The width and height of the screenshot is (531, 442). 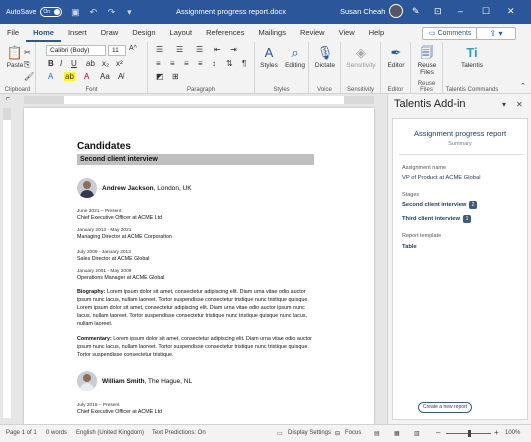 What do you see at coordinates (511, 11) in the screenshot?
I see `close-icon: ✕` at bounding box center [511, 11].